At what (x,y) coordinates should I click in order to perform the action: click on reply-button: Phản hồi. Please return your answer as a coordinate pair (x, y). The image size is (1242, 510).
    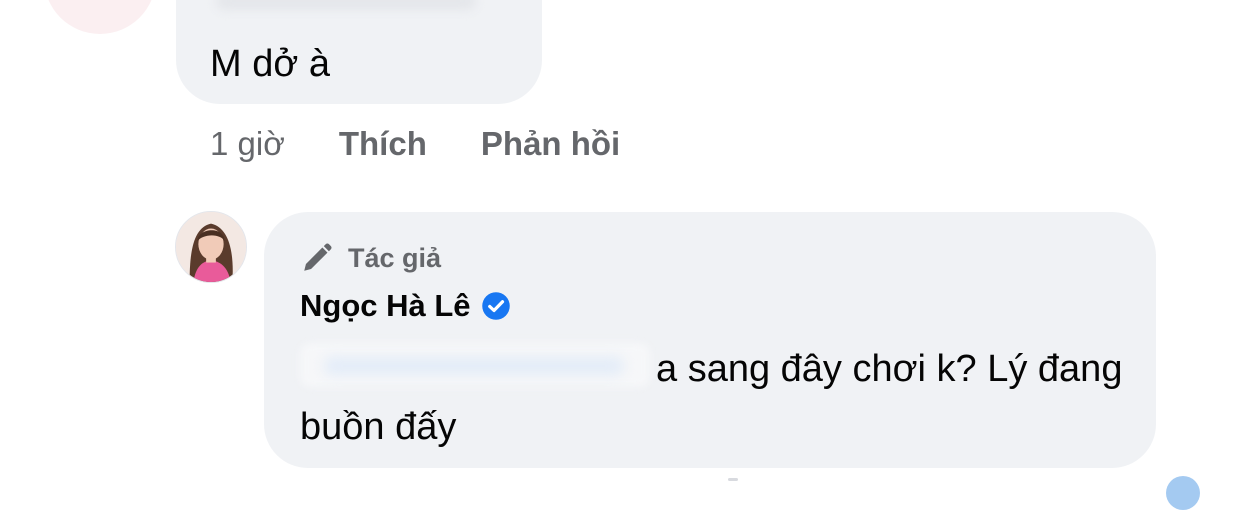
    Looking at the image, I should click on (550, 144).